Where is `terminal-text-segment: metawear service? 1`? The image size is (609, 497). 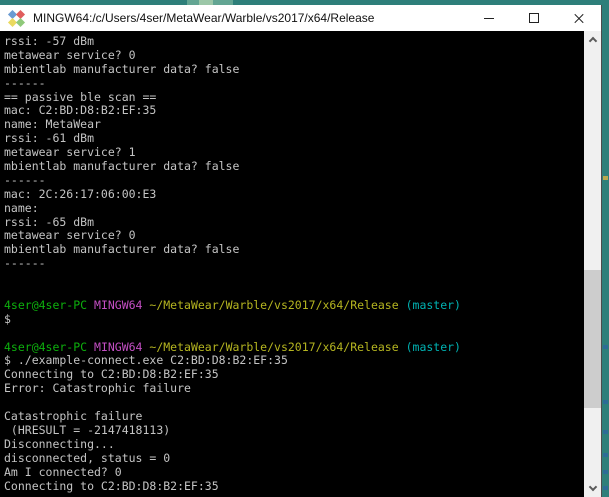 terminal-text-segment: metawear service? 1 is located at coordinates (70, 152).